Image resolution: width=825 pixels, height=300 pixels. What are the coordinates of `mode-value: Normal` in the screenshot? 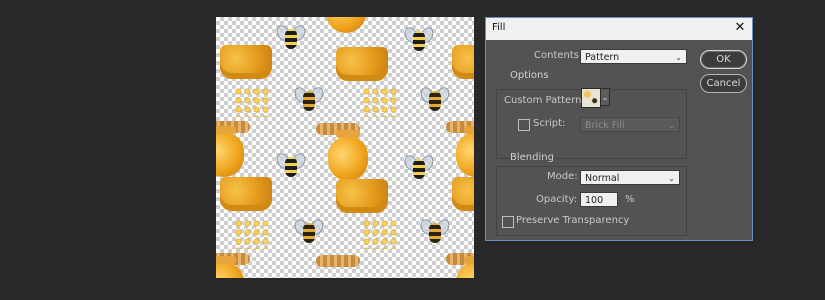 It's located at (602, 178).